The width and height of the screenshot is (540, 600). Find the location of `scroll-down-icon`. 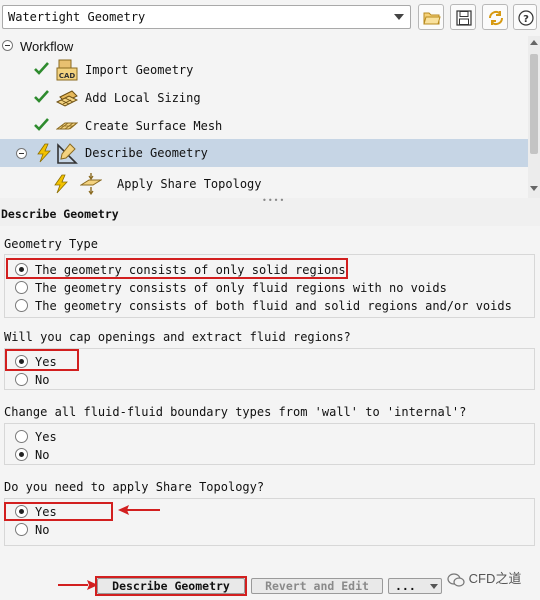

scroll-down-icon is located at coordinates (534, 188).